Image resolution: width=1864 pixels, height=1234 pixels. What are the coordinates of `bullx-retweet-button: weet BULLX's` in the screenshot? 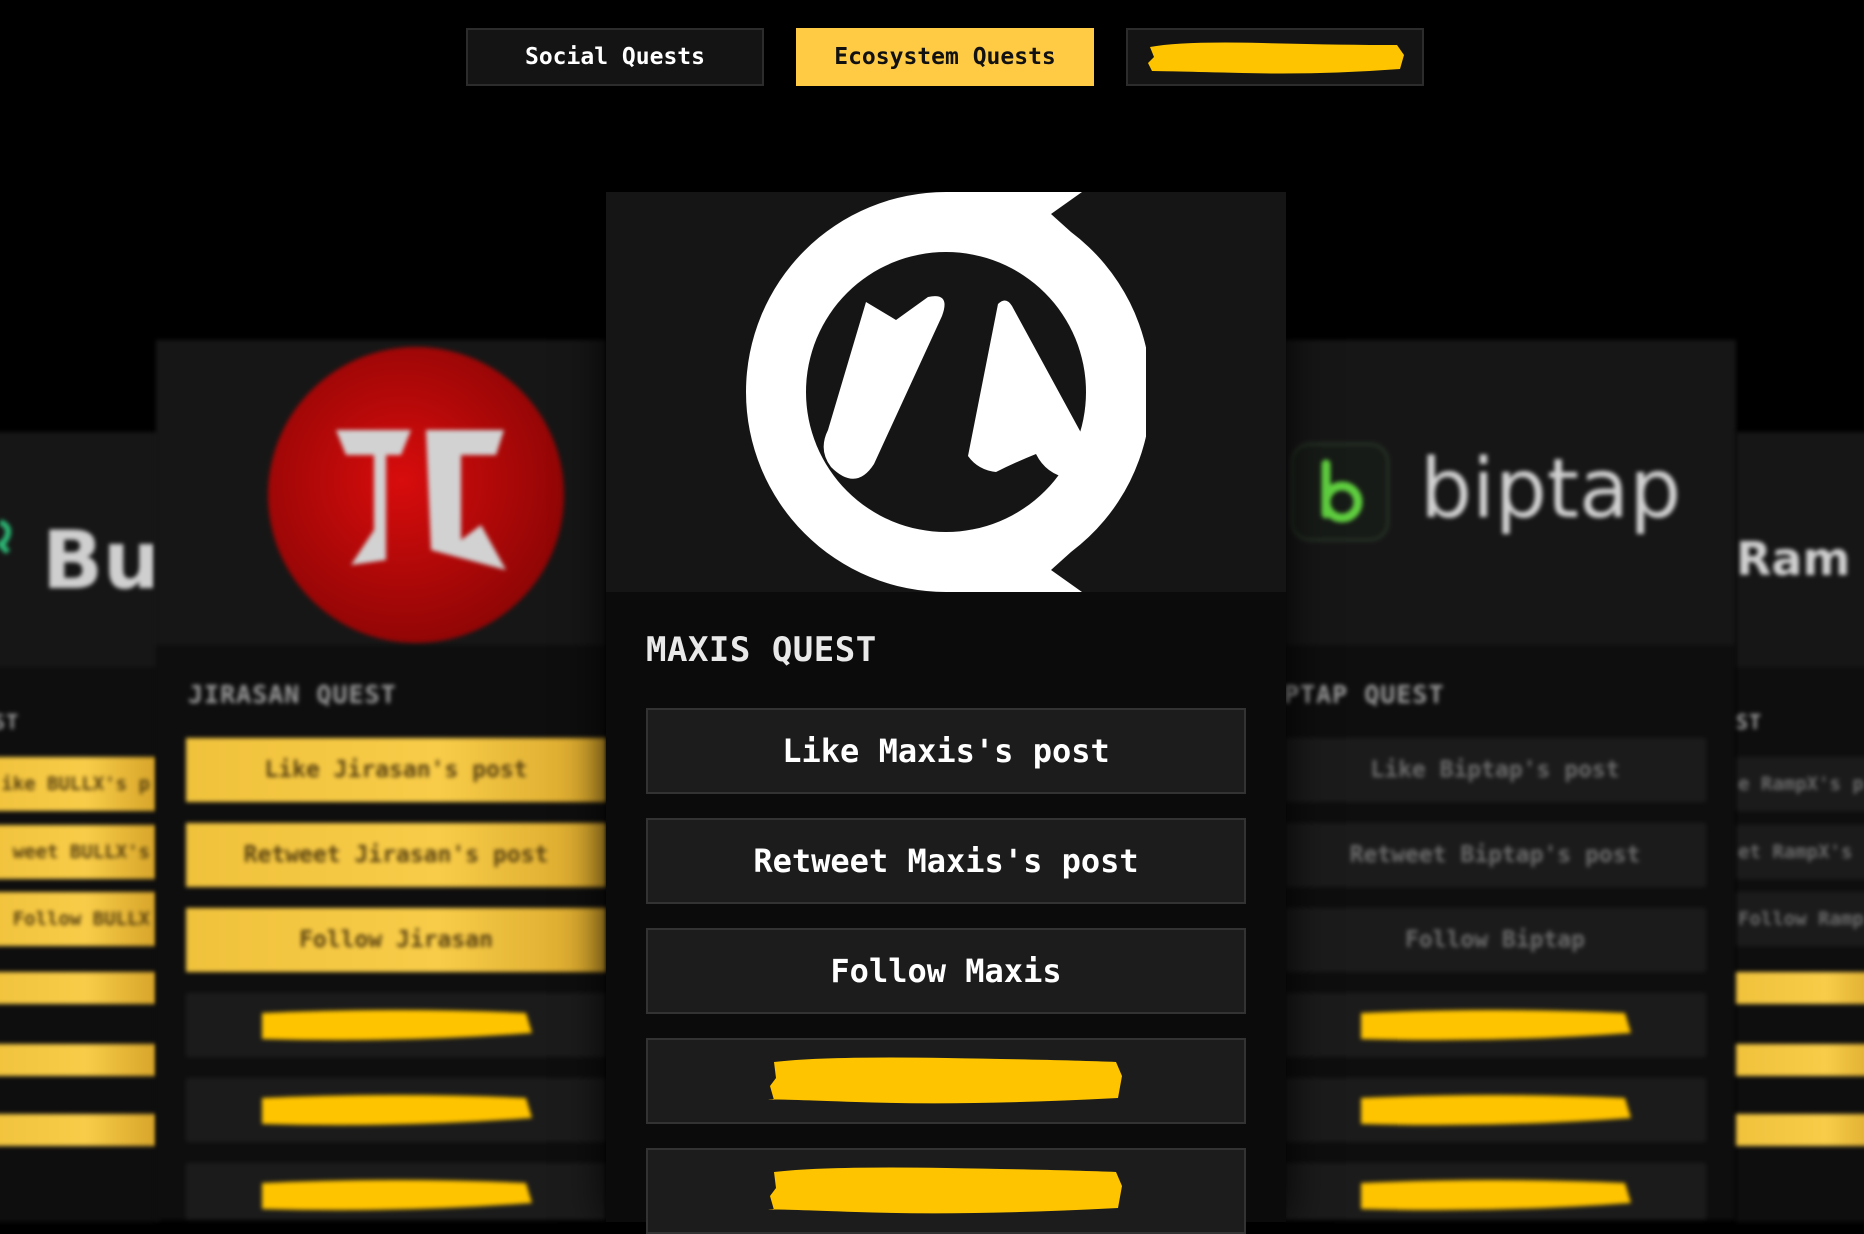 It's located at (78, 852).